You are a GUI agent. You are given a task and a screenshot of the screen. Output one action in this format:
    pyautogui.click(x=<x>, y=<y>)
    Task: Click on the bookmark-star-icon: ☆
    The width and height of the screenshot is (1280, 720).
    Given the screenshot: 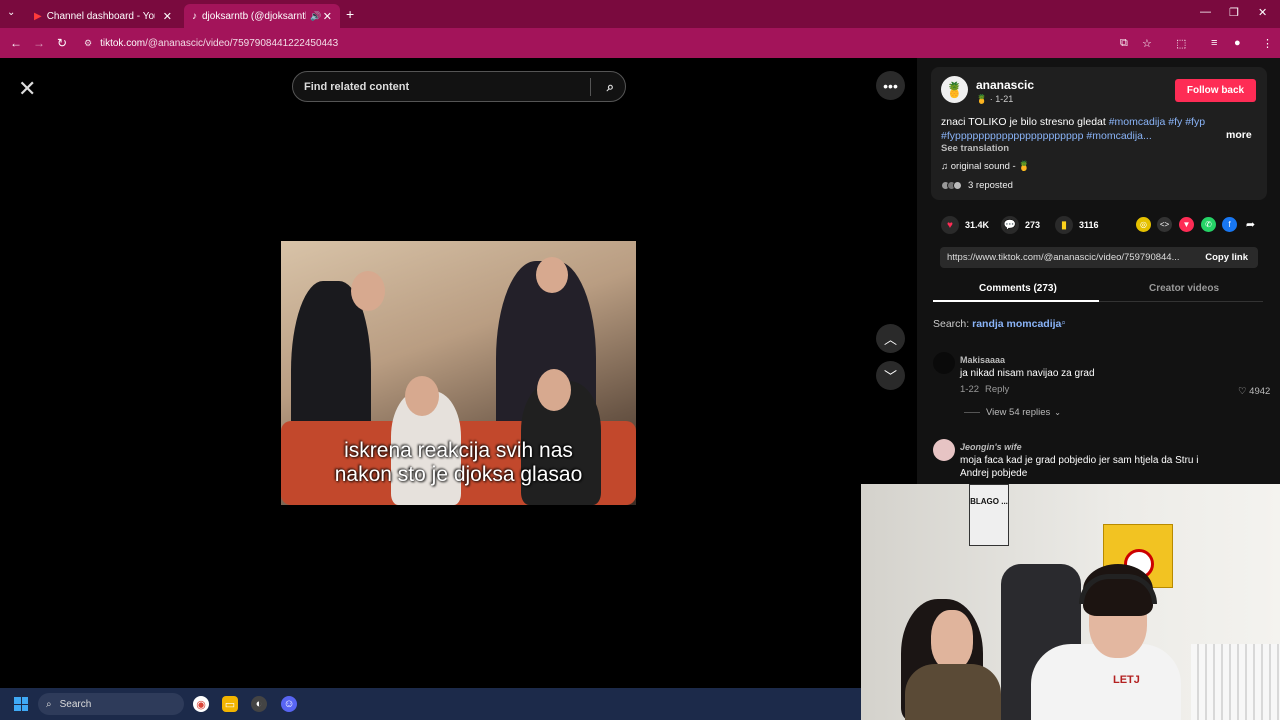 What is the action you would take?
    pyautogui.click(x=1147, y=43)
    